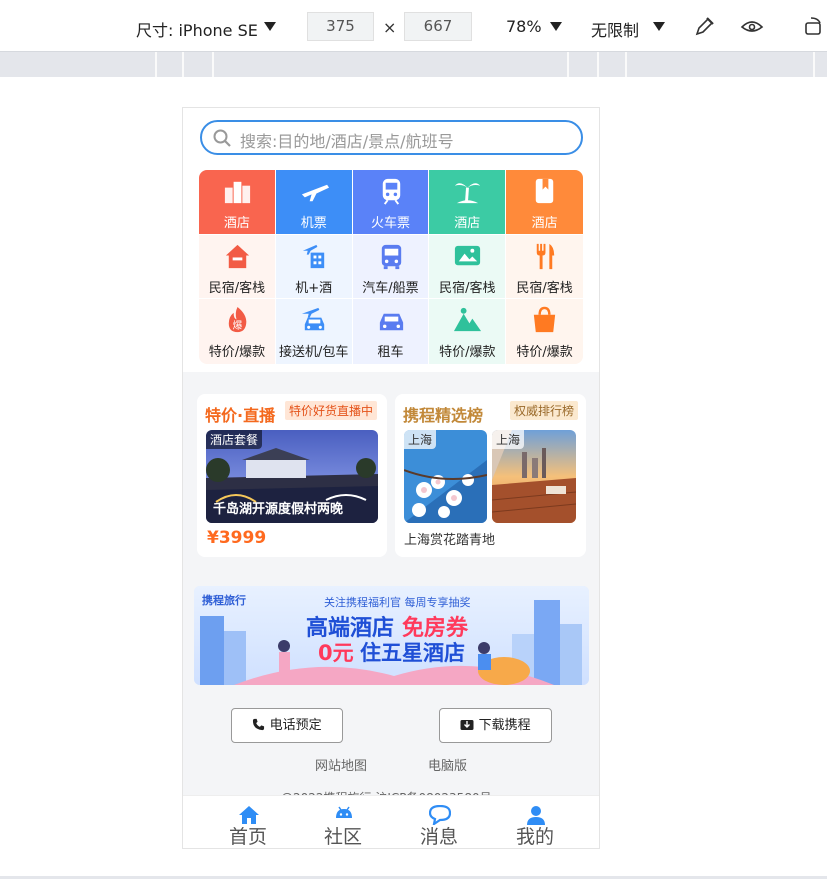 Image resolution: width=827 pixels, height=879 pixels. What do you see at coordinates (412, 653) in the screenshot?
I see `banner-offer-b: 住五星酒店` at bounding box center [412, 653].